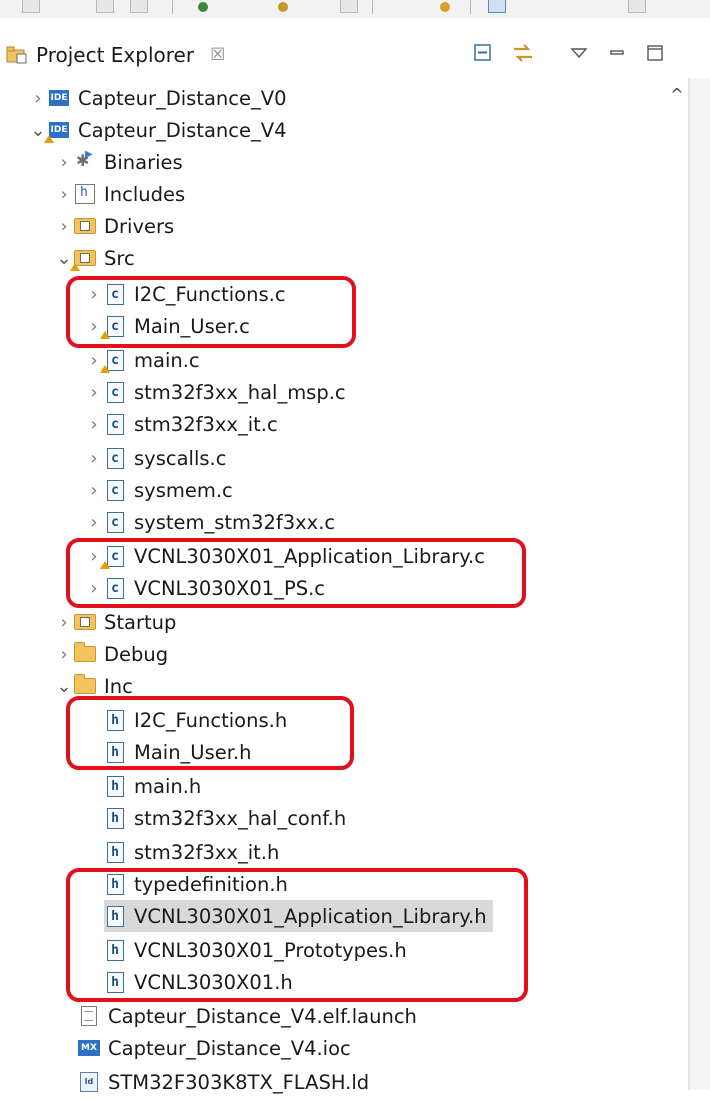  Describe the element at coordinates (240, 818) in the screenshot. I see `tree-item-label: stm32f3xx_hal_conf.h` at that location.